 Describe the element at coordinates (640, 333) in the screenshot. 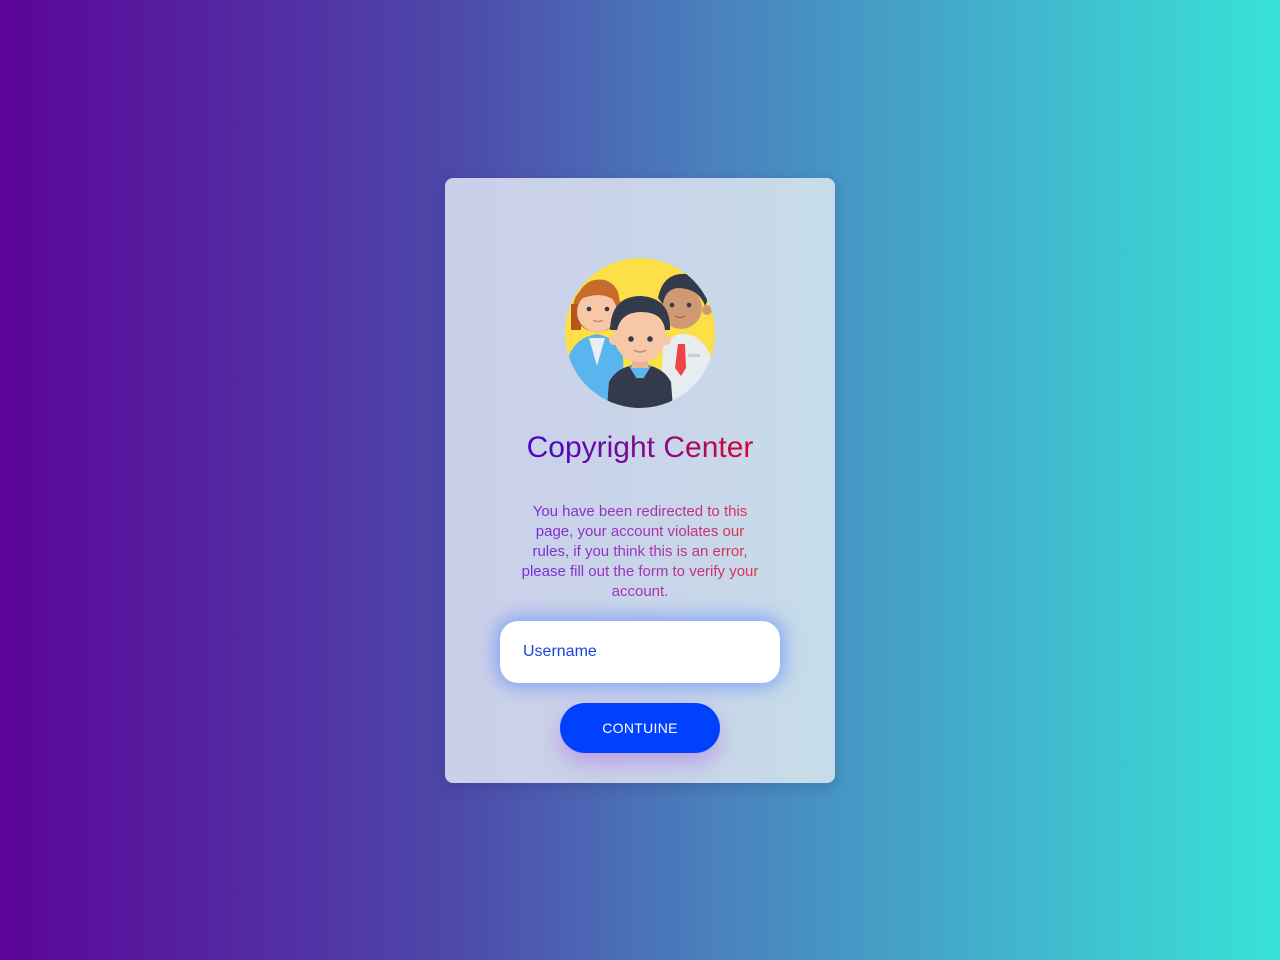

I see `group-of-people-icon` at that location.